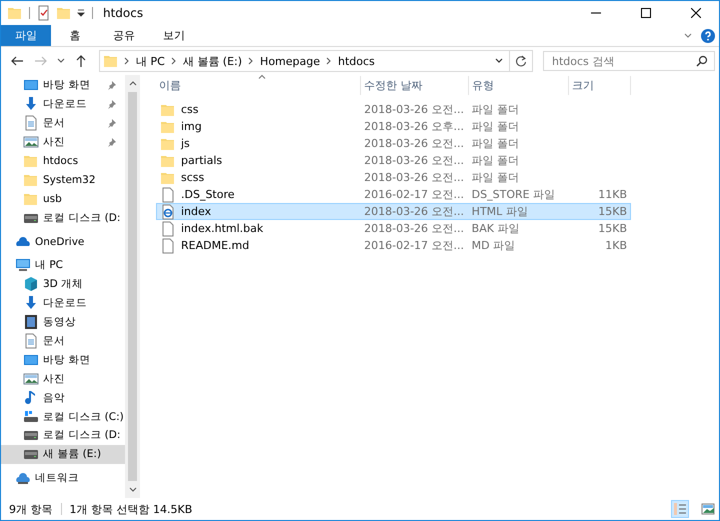 This screenshot has width=720, height=521. I want to click on file-row: partials 2018-03-26 오전... 파일 폴더, so click(393, 160).